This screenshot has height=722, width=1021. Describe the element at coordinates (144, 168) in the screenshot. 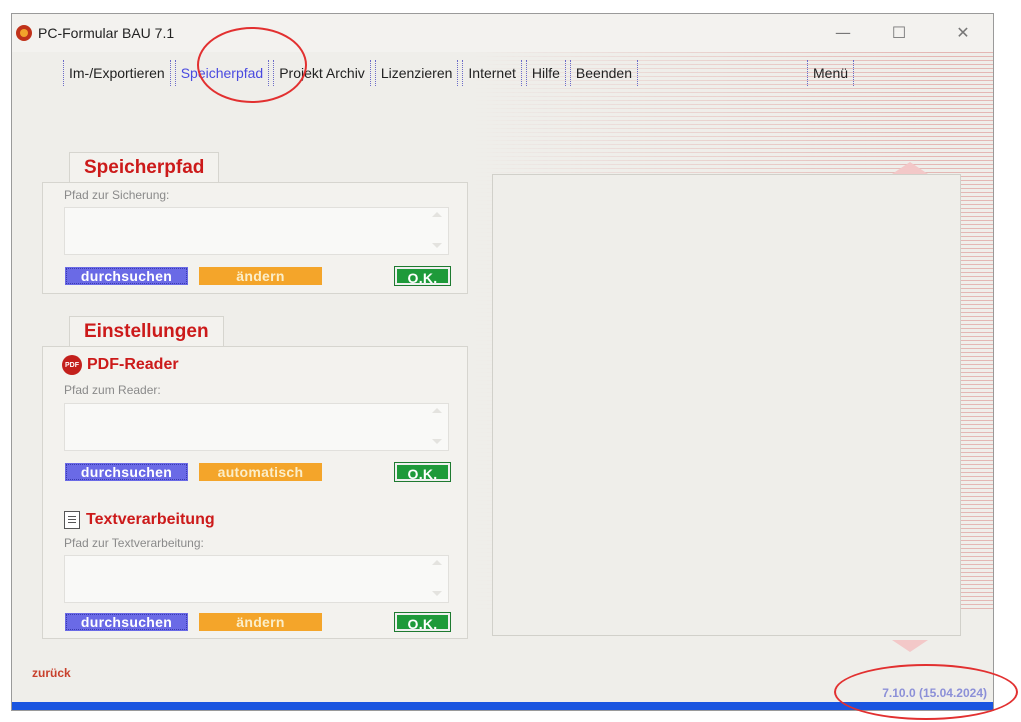

I see `speicherpfad-tab: Speicherpfad` at that location.